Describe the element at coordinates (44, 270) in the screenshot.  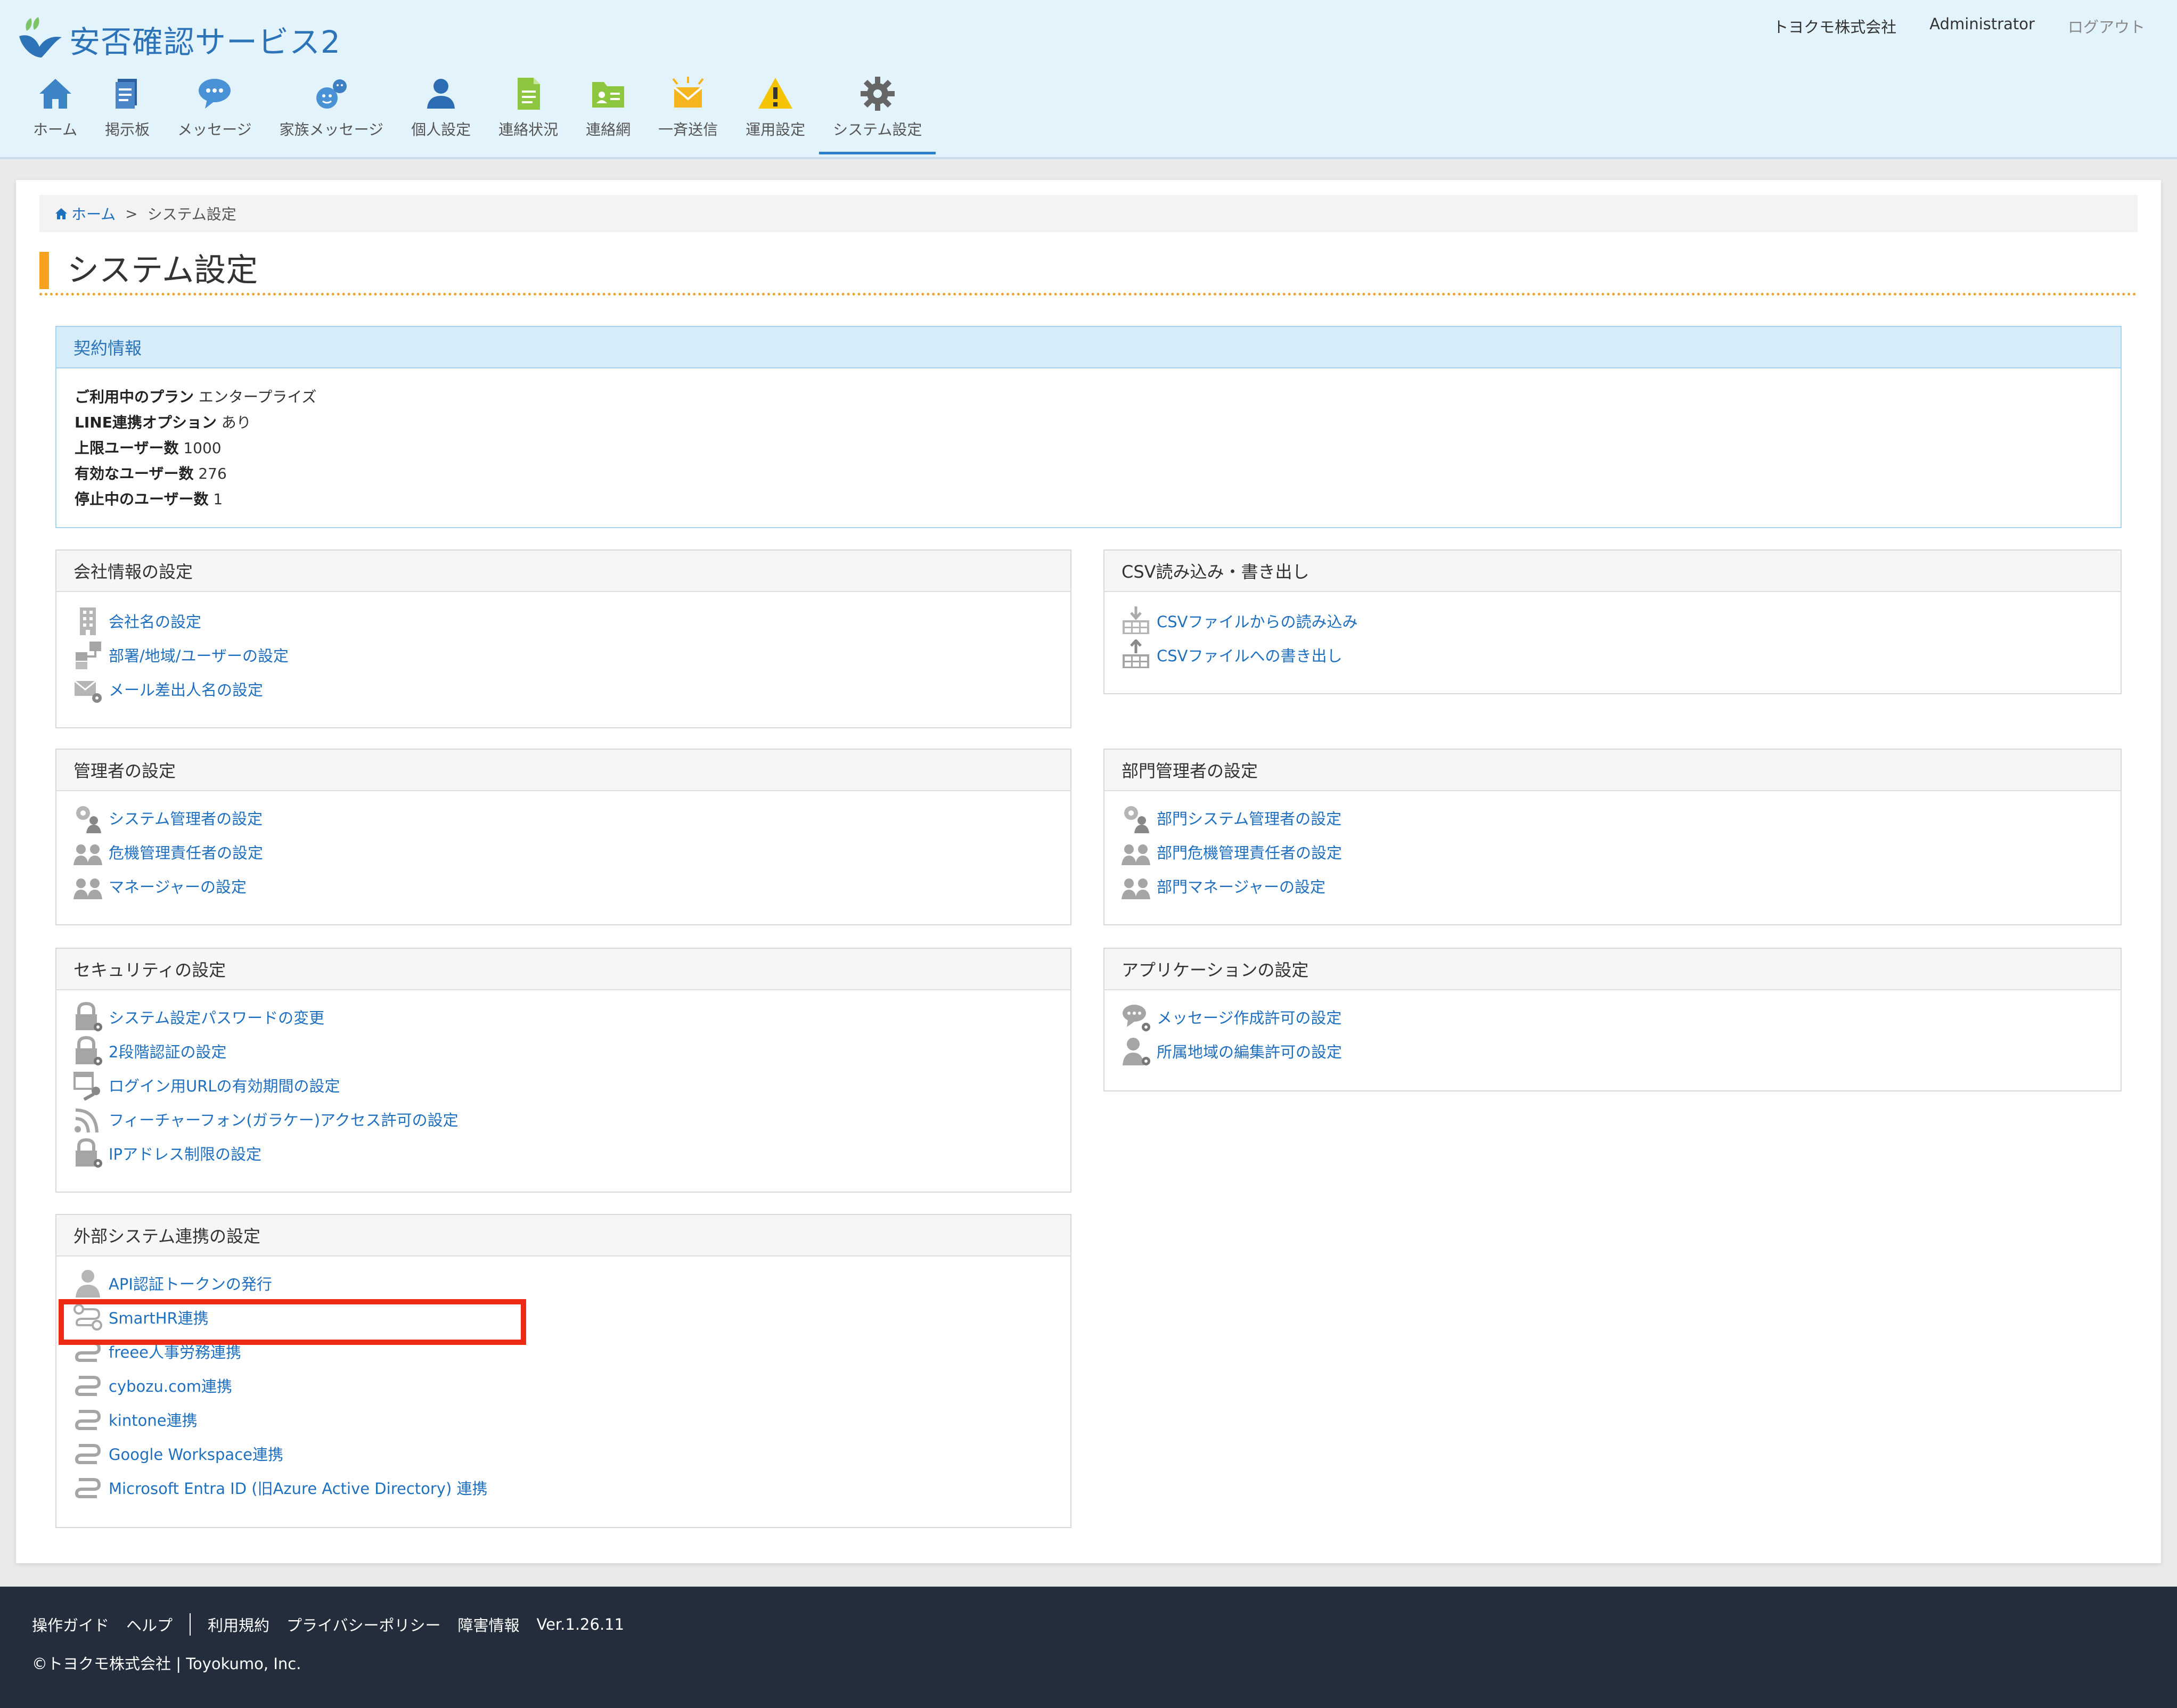
I see `title-accent-bar` at that location.